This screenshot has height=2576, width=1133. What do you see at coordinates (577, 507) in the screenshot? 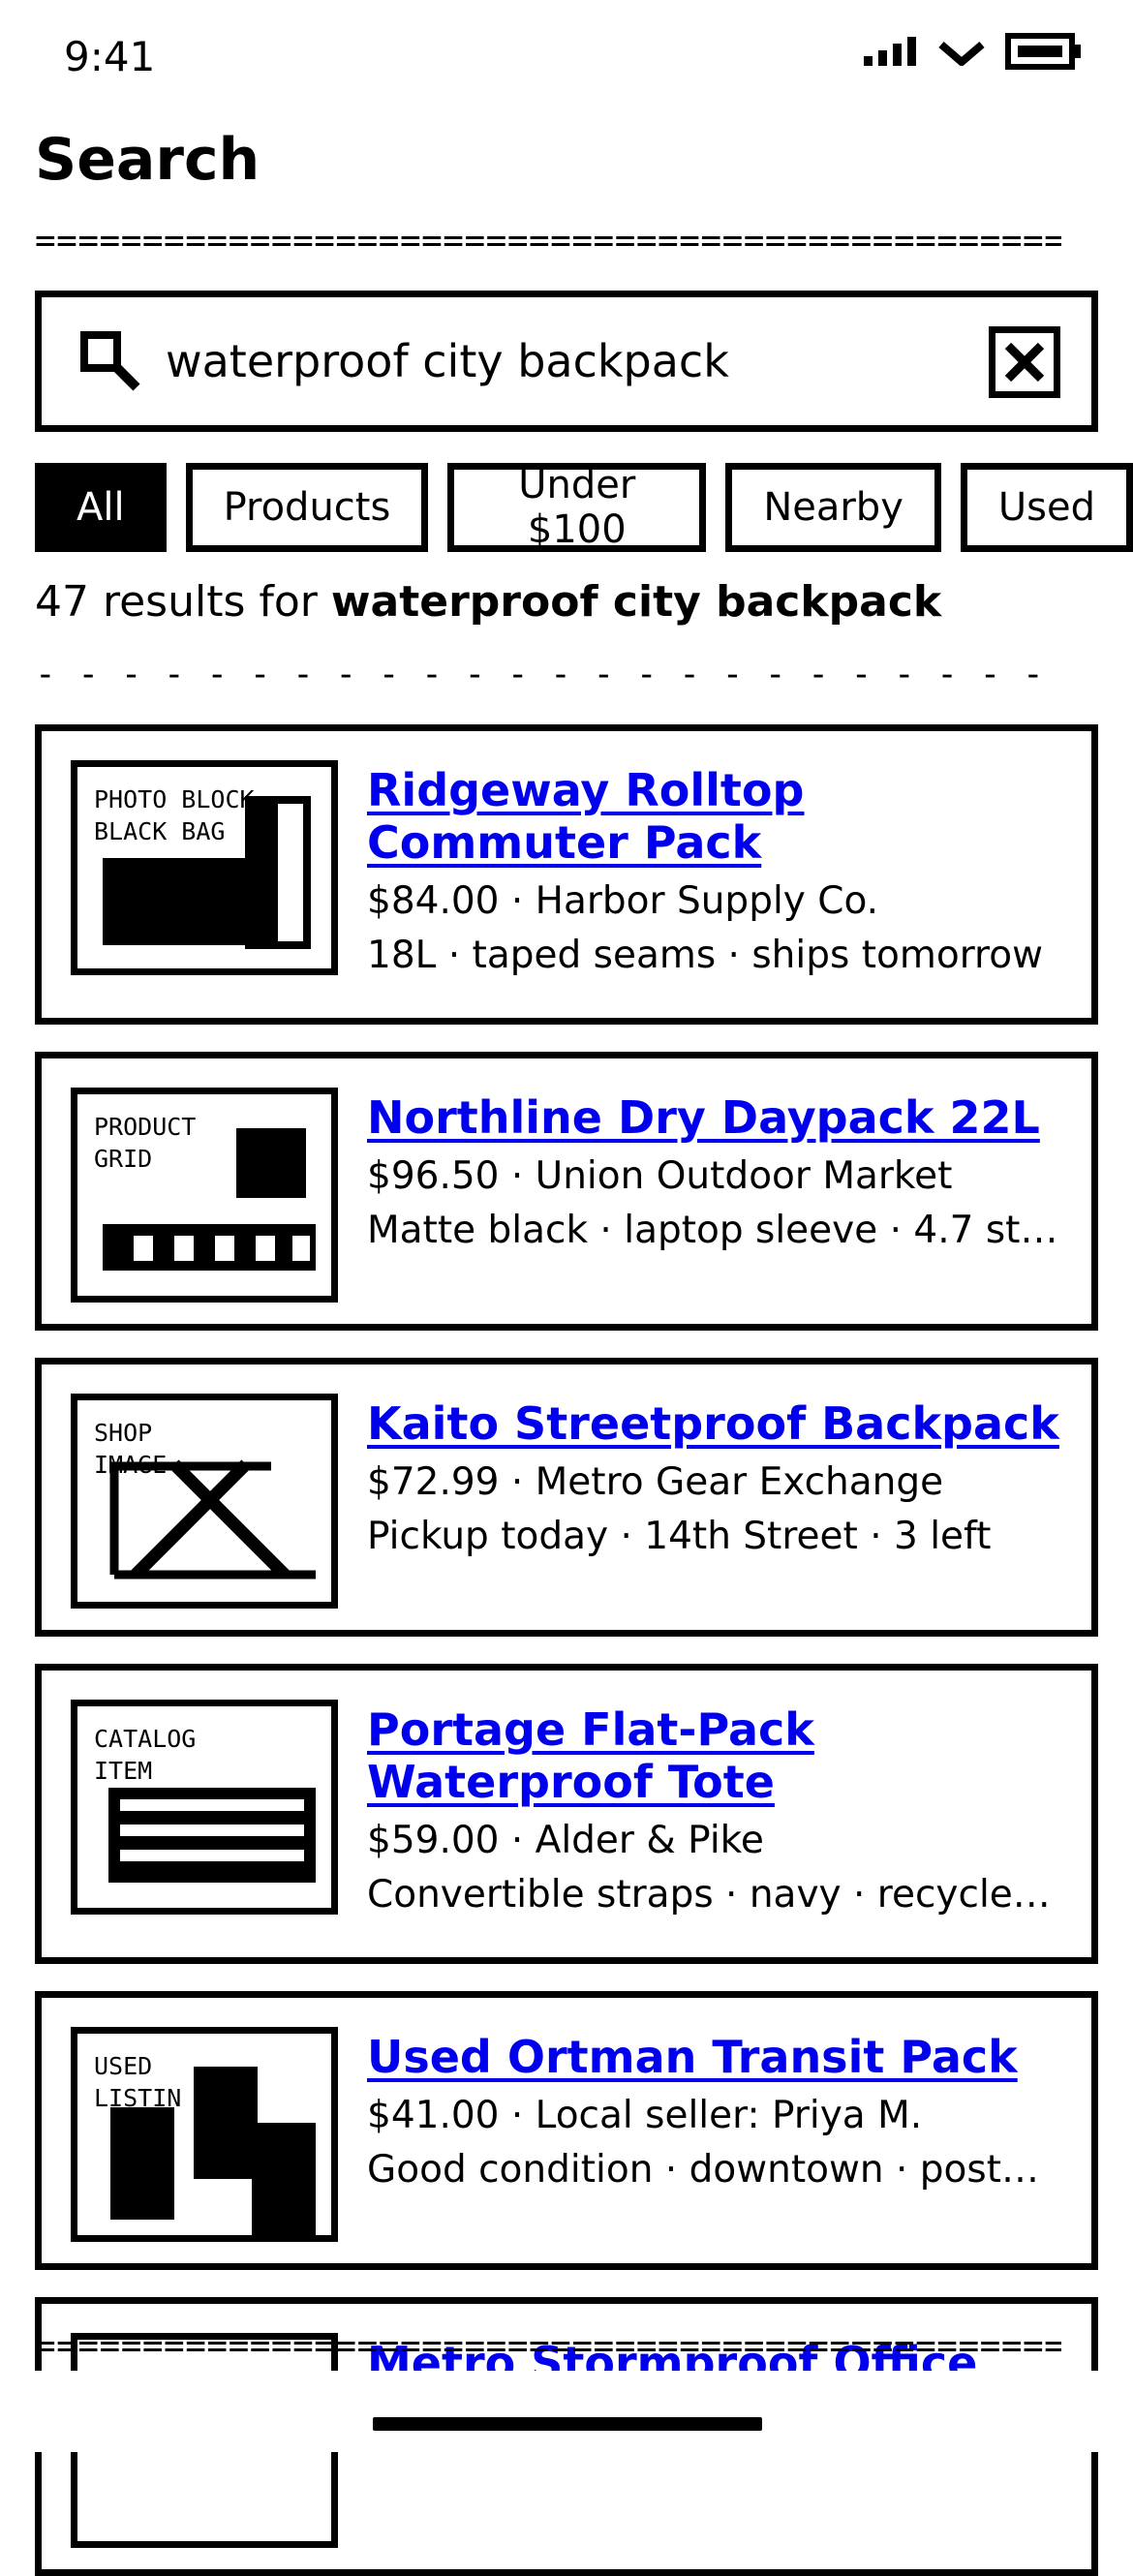
I see `filter-chip-under-100: Under $100` at bounding box center [577, 507].